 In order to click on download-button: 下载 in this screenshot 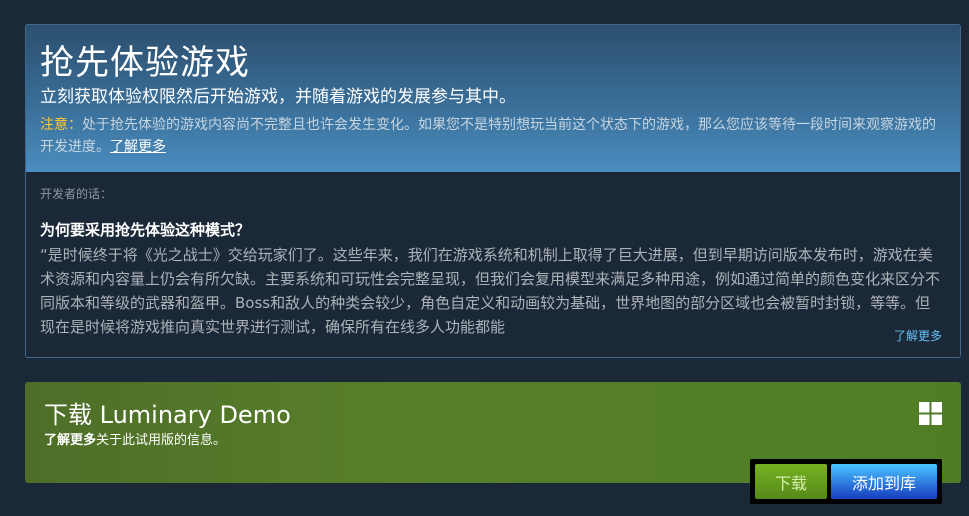, I will do `click(791, 481)`.